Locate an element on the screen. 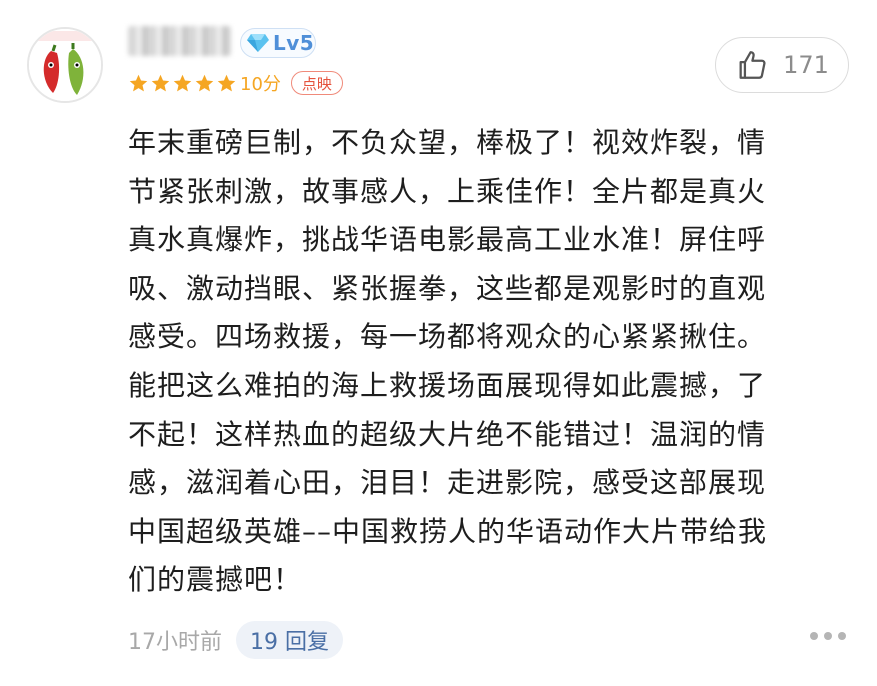 The width and height of the screenshot is (877, 686). diamond-icon is located at coordinates (258, 43).